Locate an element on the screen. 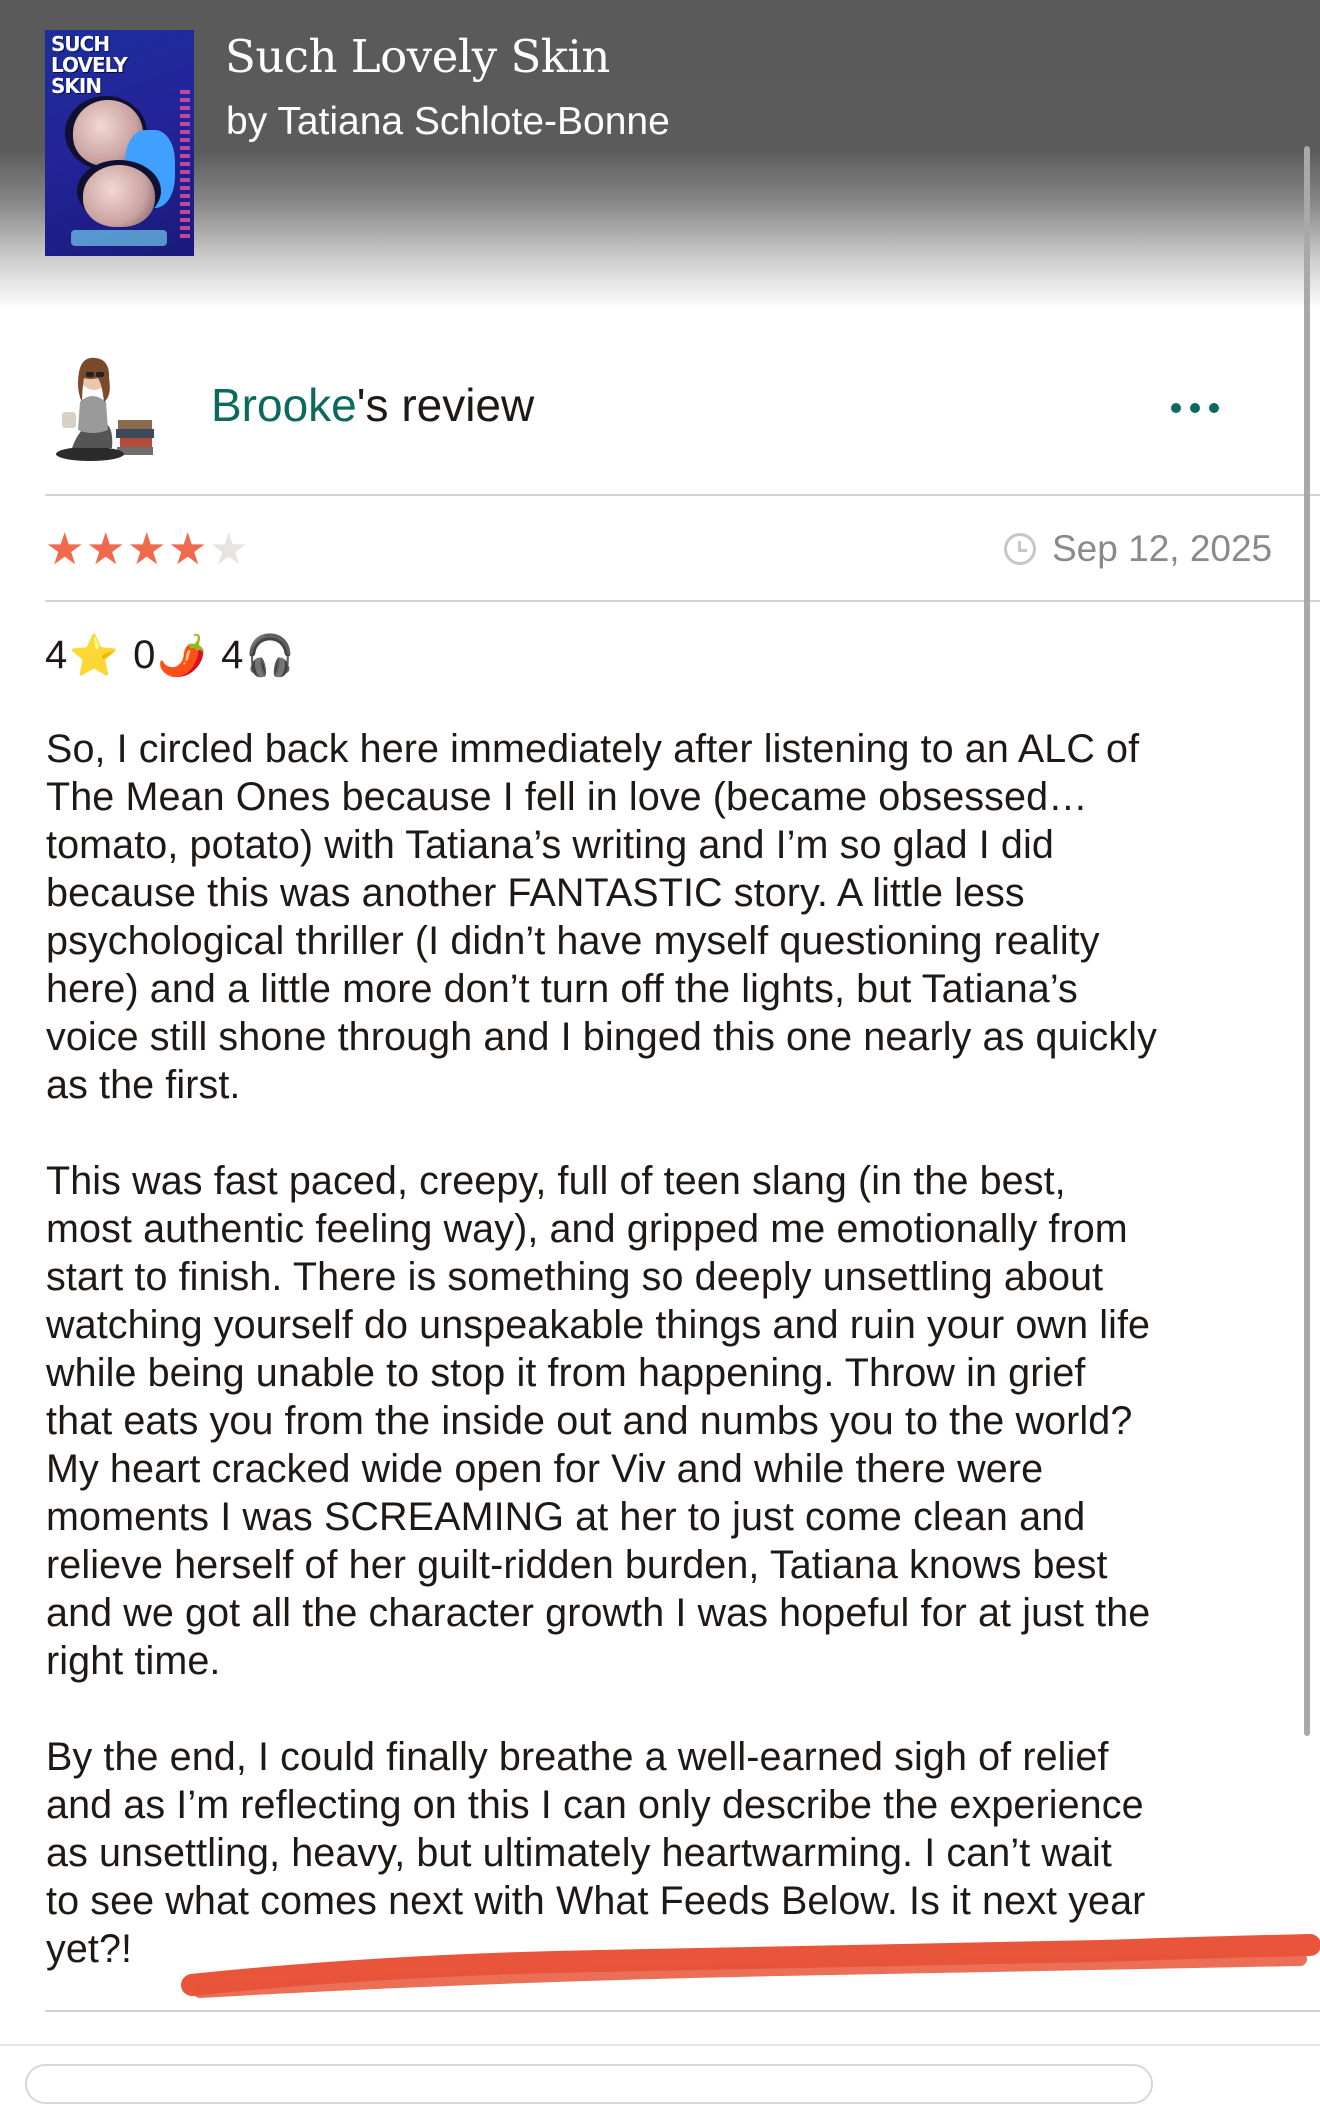 The height and width of the screenshot is (2104, 1320). star-rating: ★ ★ ★ ★ ★ is located at coordinates (147, 550).